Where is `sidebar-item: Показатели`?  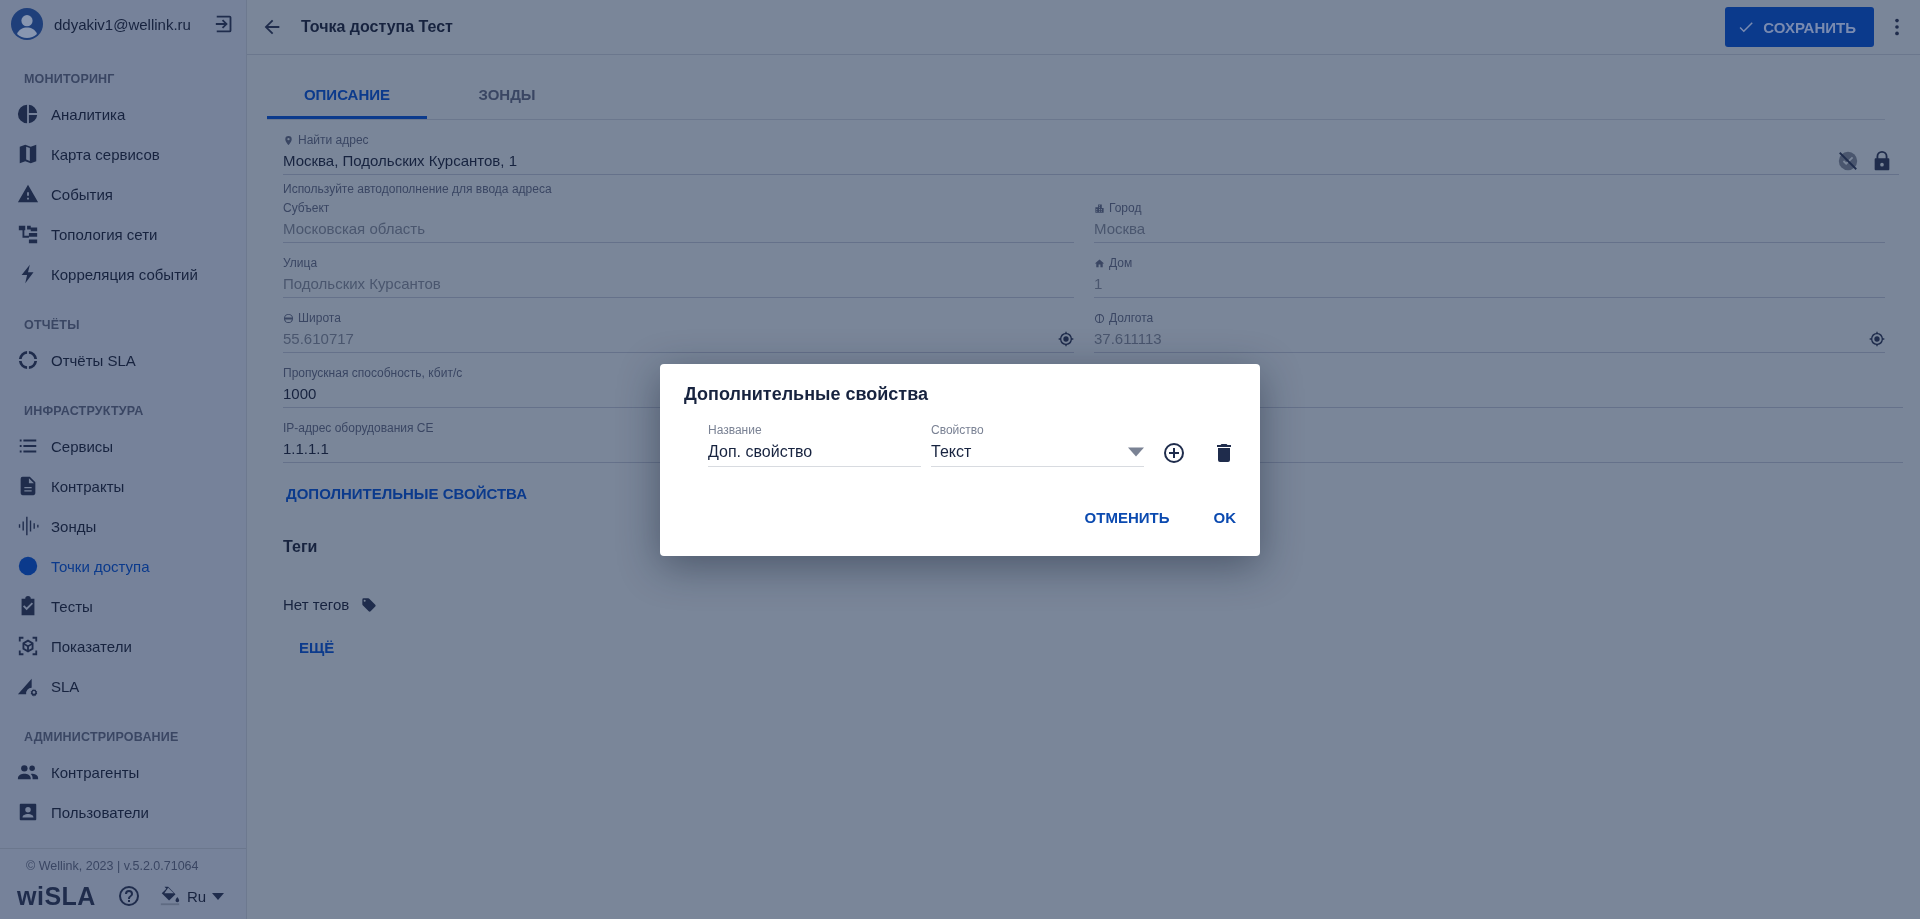 sidebar-item: Показатели is located at coordinates (123, 646).